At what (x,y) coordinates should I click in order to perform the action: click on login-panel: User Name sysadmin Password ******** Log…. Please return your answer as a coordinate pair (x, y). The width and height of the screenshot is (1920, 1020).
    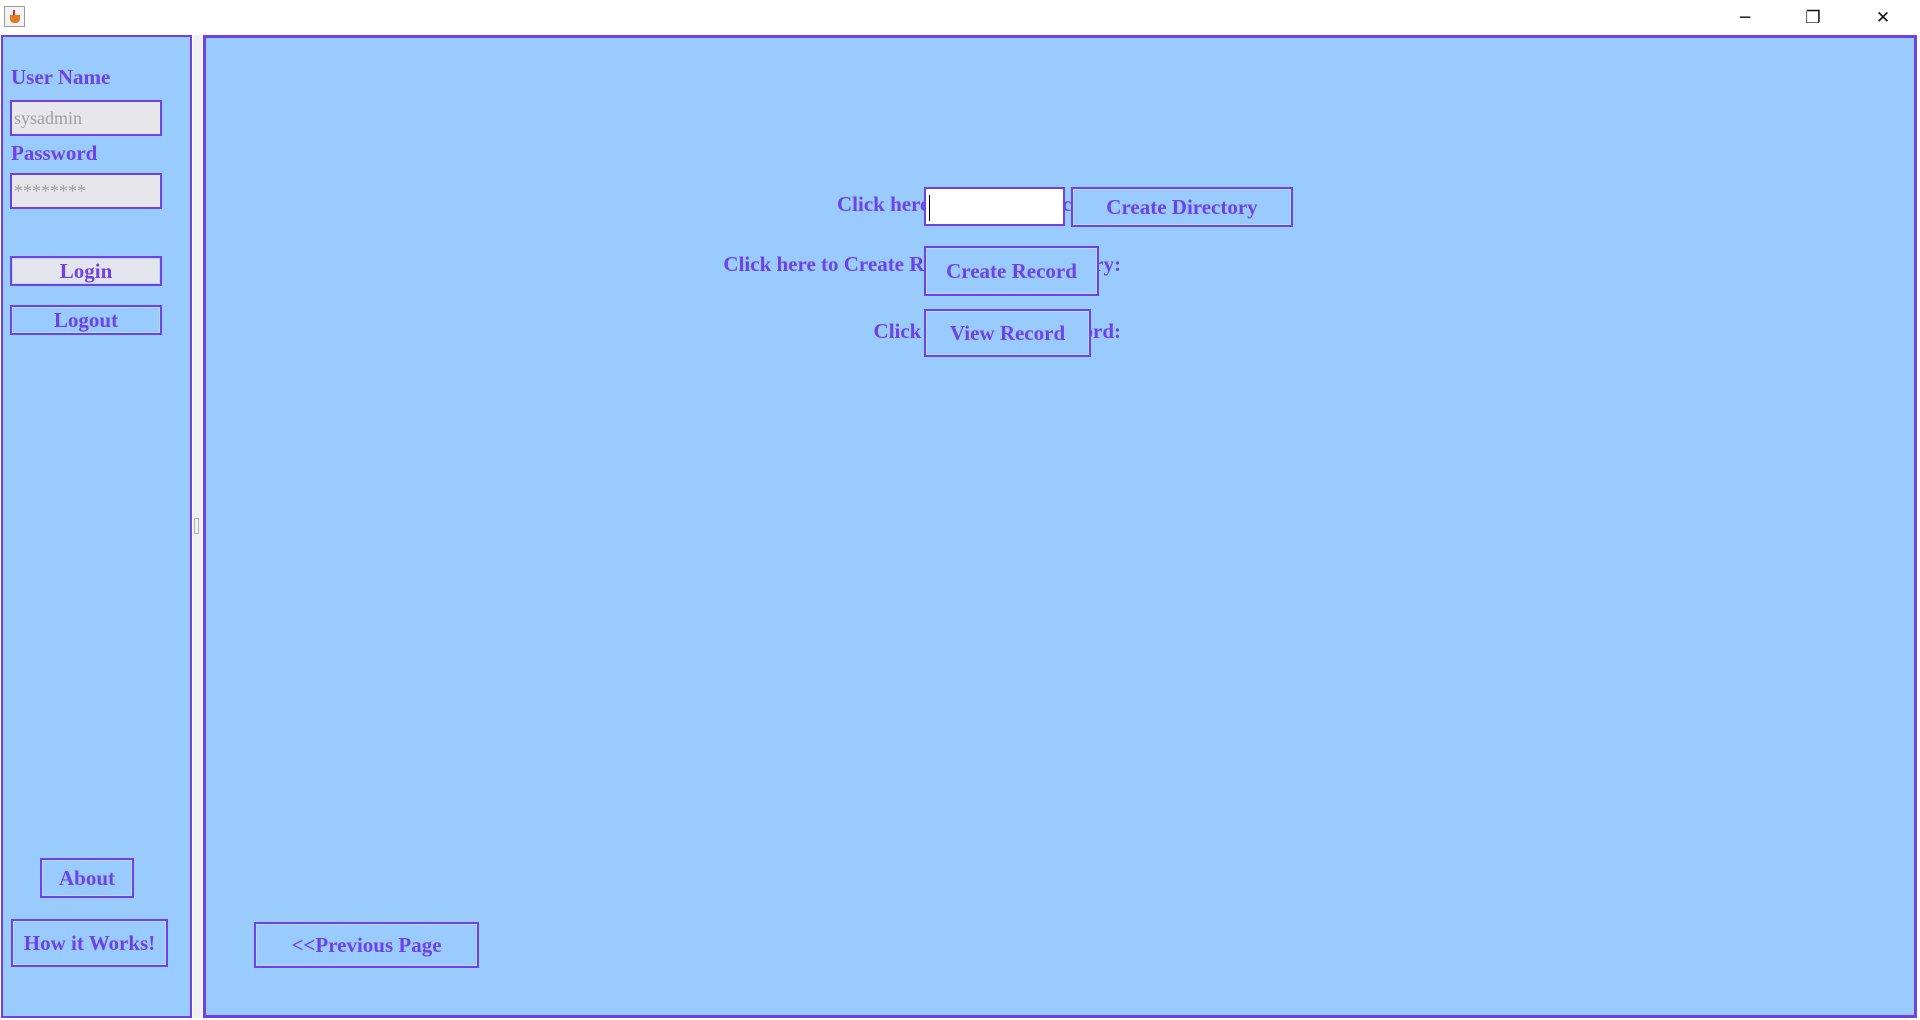
    Looking at the image, I should click on (96, 526).